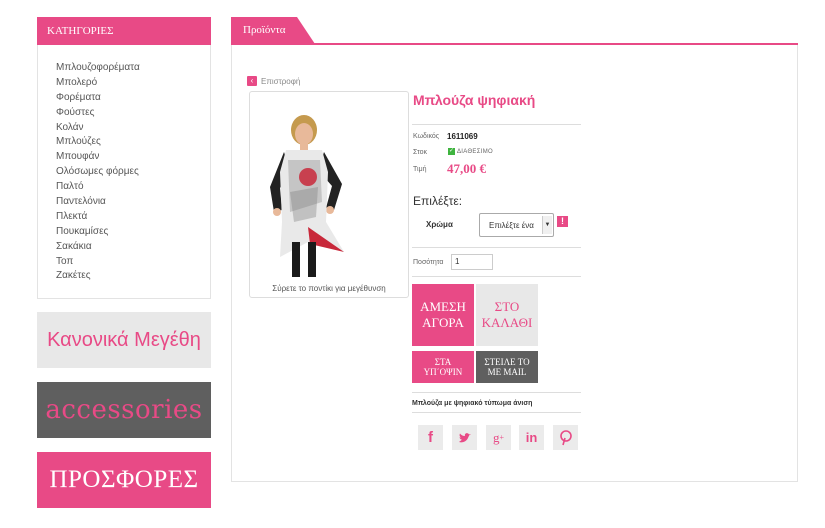 This screenshot has width=825, height=528. I want to click on accessories-banner: accessories, so click(124, 410).